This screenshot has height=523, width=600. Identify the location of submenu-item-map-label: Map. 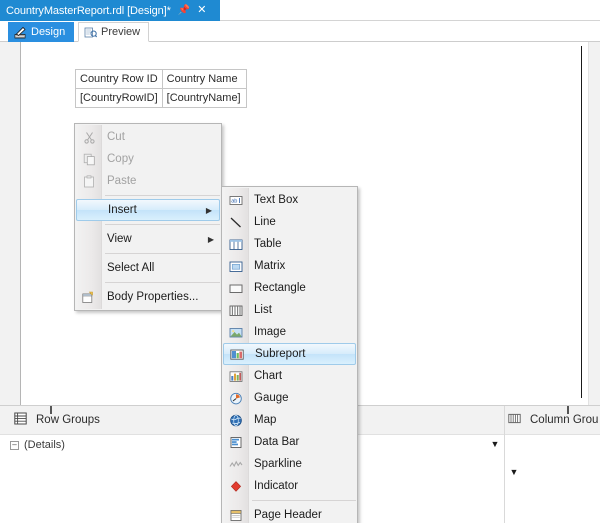
(265, 420).